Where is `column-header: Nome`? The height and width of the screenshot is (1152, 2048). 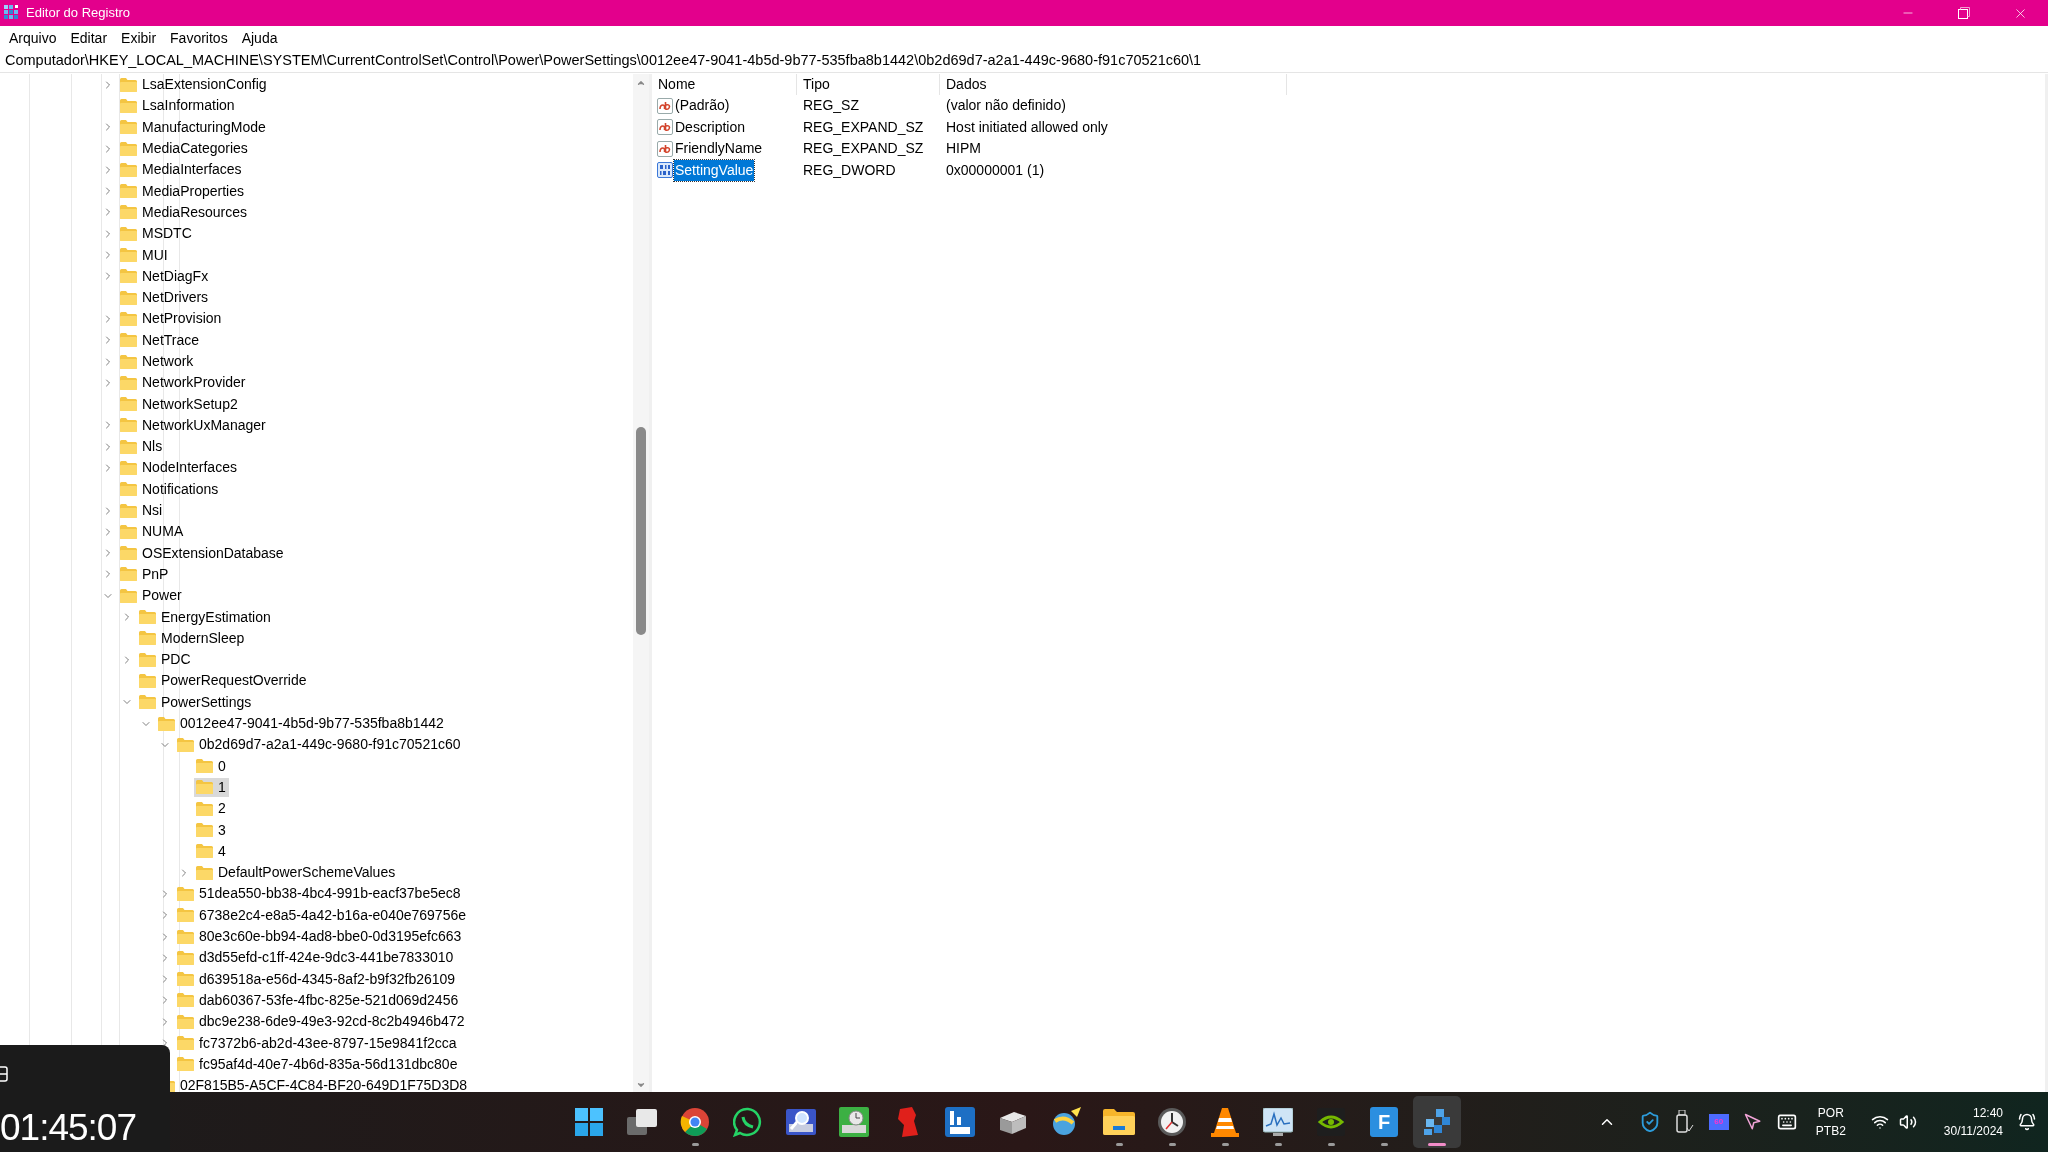
column-header: Nome is located at coordinates (724, 84).